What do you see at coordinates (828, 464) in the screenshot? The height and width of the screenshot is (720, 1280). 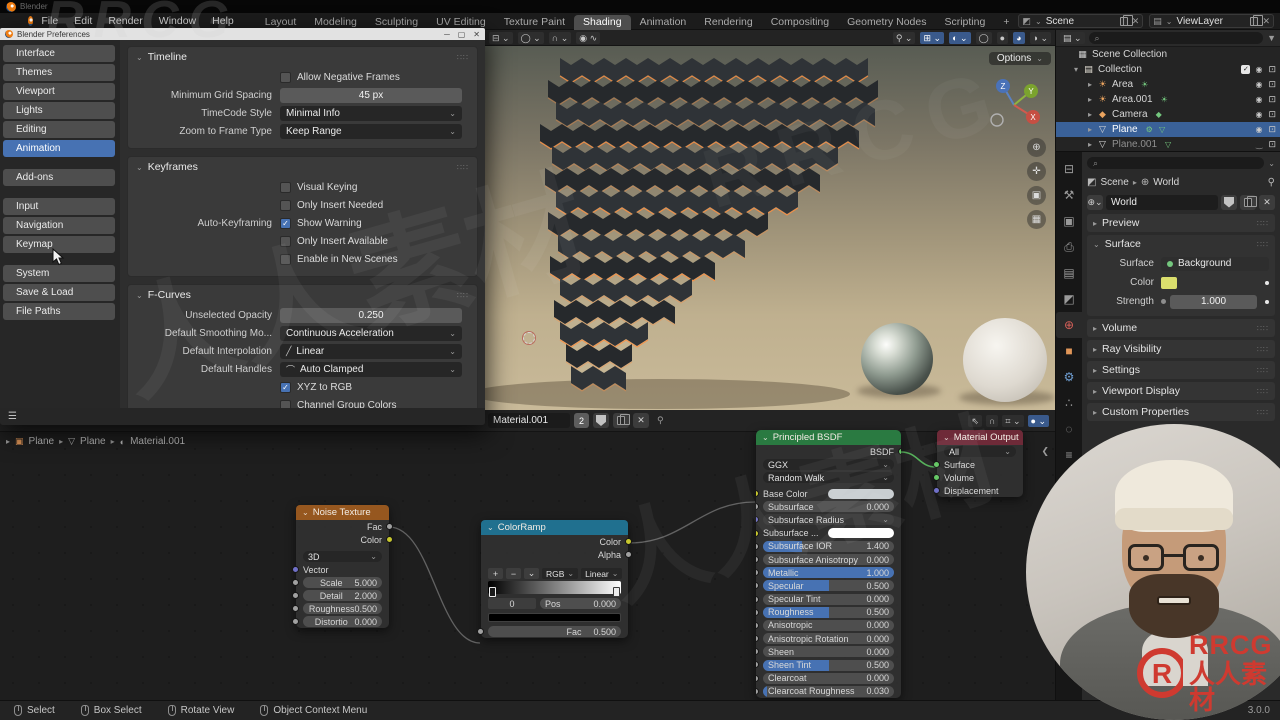 I see `distribution-dropdown: GGX ⌄` at bounding box center [828, 464].